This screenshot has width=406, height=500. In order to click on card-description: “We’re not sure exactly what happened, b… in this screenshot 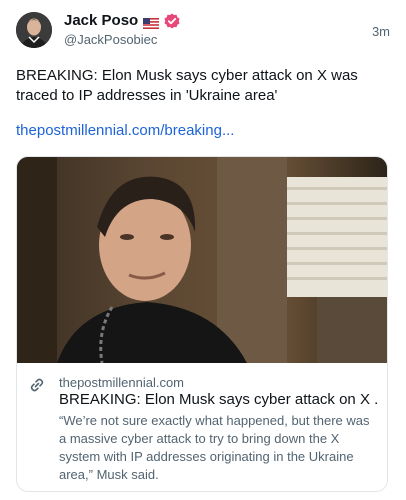, I will do `click(214, 447)`.